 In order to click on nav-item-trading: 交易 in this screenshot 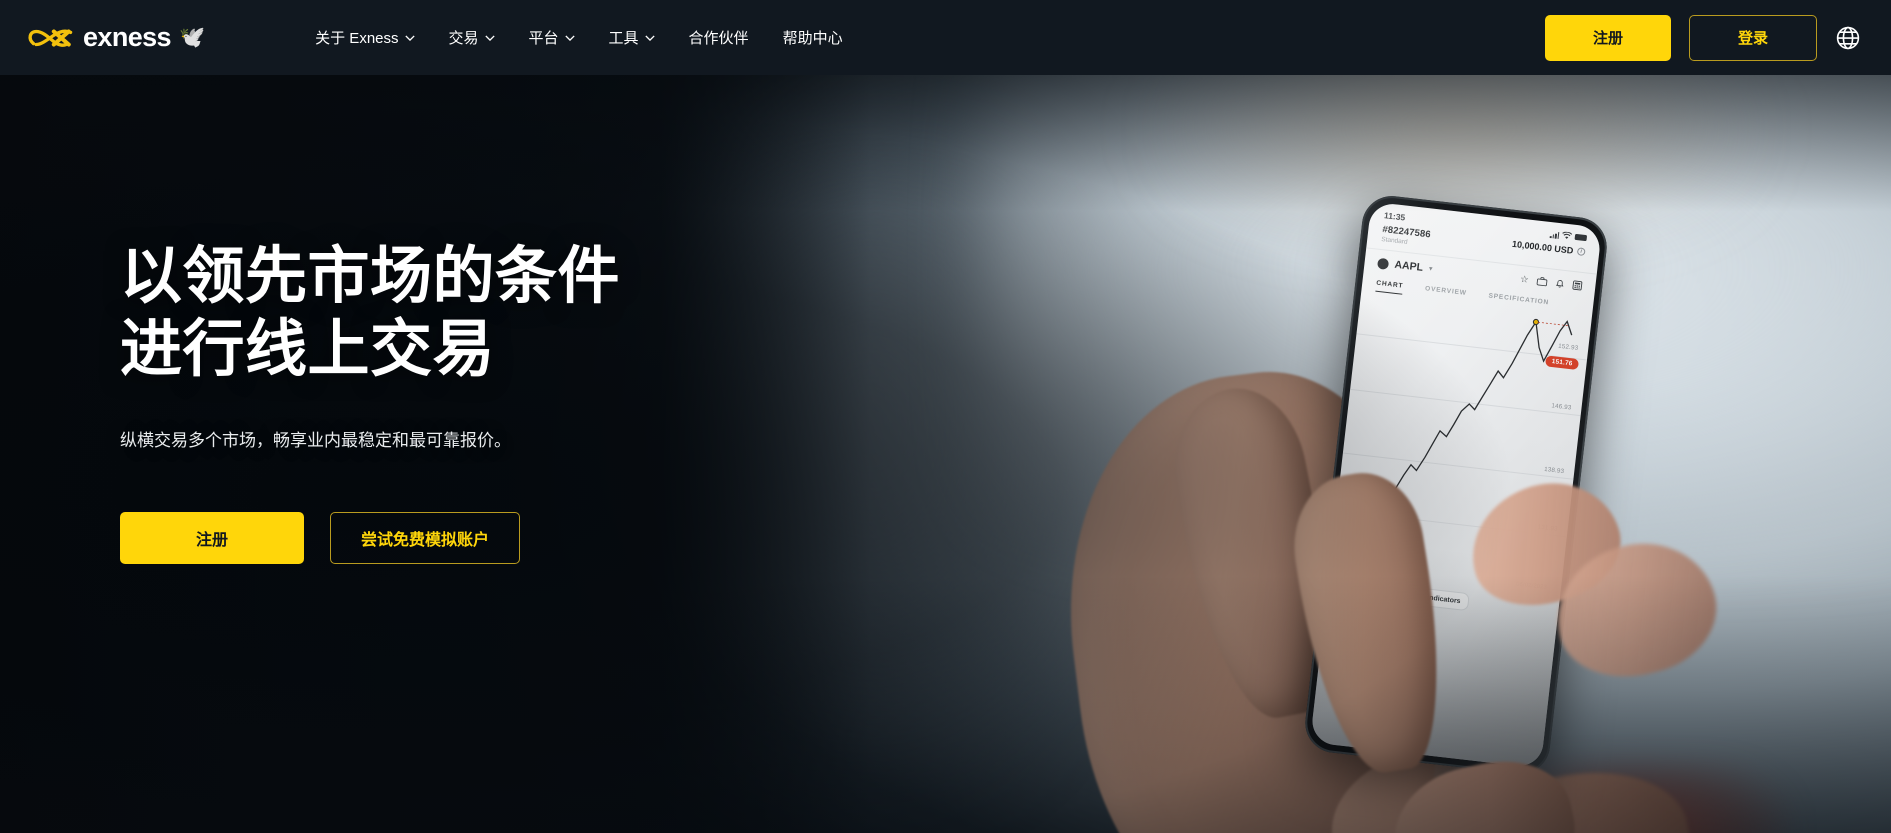, I will do `click(472, 37)`.